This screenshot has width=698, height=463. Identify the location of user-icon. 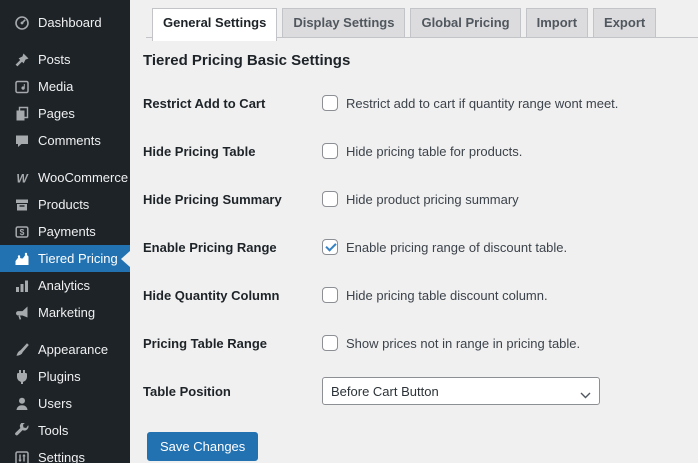
(22, 404).